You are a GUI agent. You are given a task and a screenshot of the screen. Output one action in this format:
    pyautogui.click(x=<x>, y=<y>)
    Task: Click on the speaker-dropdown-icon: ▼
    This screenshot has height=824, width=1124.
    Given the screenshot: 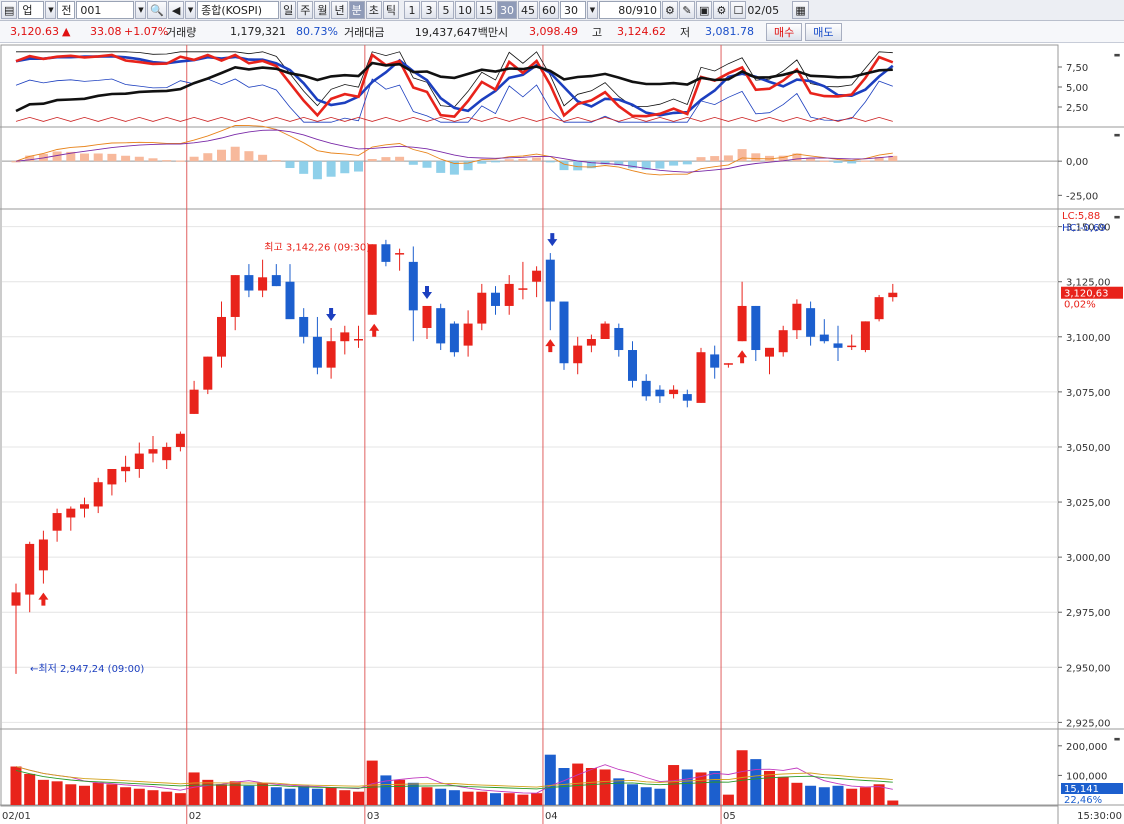 What is the action you would take?
    pyautogui.click(x=191, y=10)
    